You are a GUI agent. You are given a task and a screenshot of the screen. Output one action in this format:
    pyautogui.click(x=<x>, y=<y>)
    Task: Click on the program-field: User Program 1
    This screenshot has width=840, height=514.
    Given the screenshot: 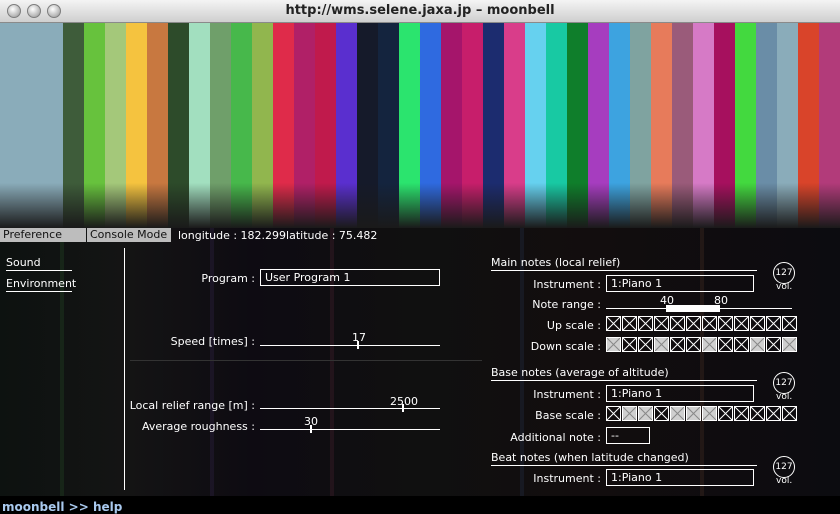 What is the action you would take?
    pyautogui.click(x=350, y=277)
    